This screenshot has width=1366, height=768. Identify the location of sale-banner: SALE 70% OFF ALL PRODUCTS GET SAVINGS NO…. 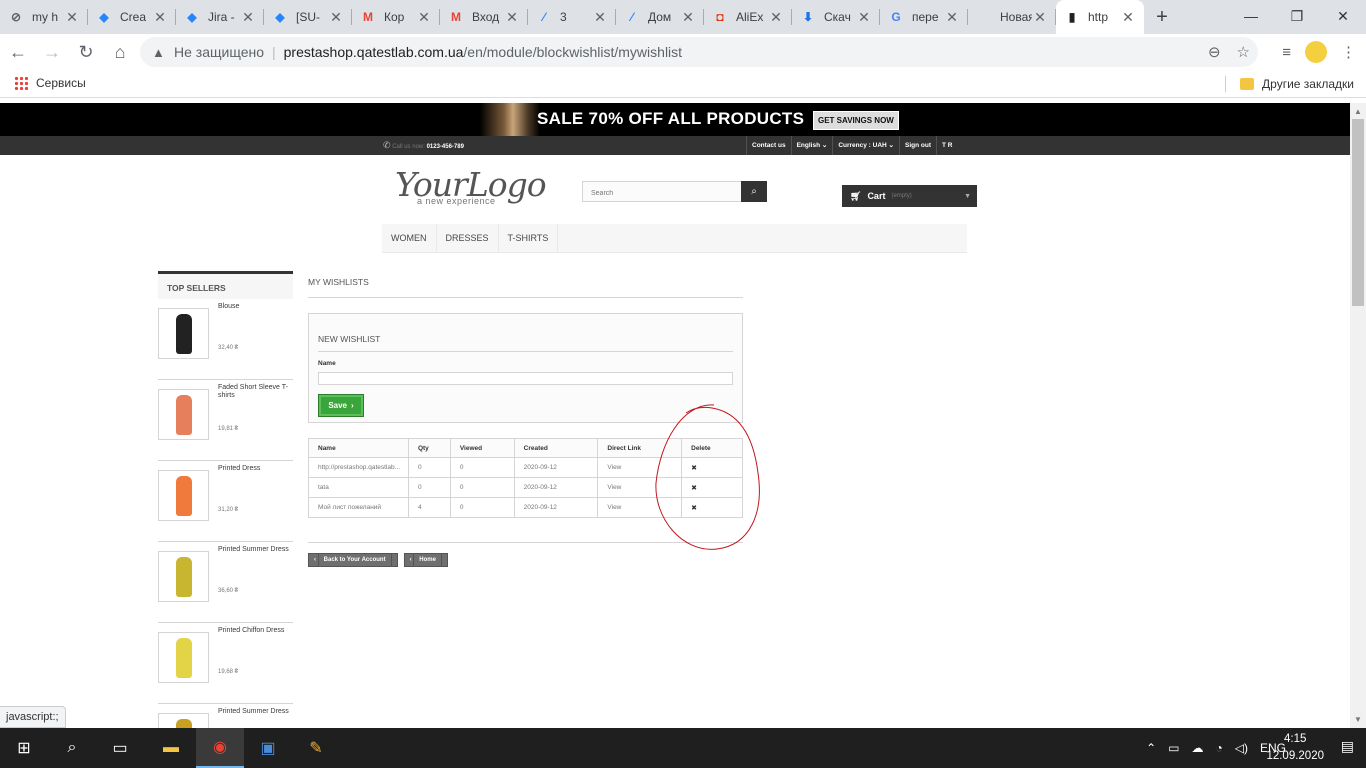
(675, 119).